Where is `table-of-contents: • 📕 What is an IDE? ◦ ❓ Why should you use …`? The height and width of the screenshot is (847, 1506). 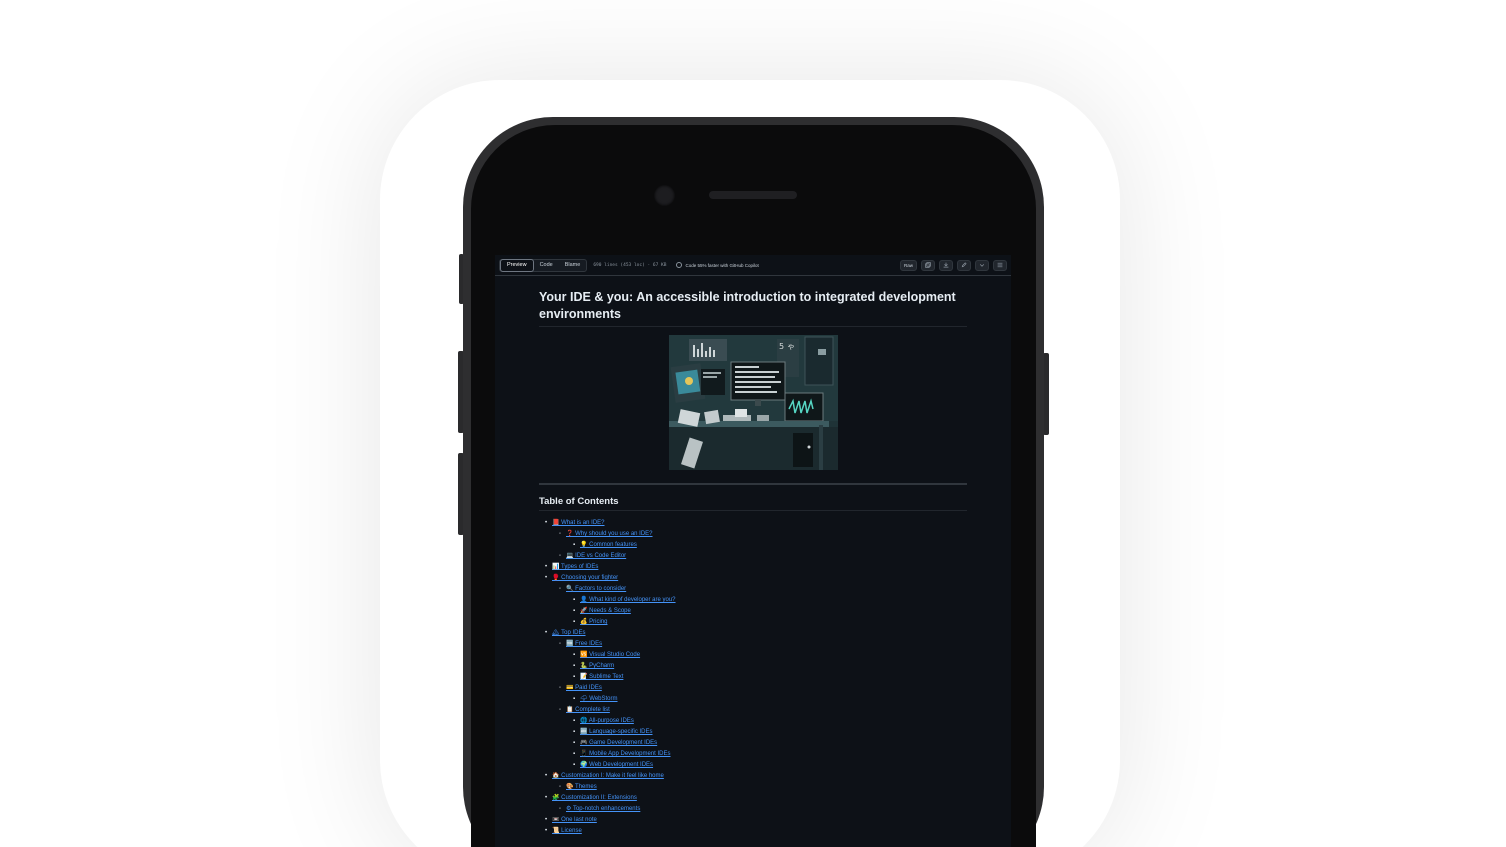 table-of-contents: • 📕 What is an IDE? ◦ ❓ Why should you use … is located at coordinates (753, 677).